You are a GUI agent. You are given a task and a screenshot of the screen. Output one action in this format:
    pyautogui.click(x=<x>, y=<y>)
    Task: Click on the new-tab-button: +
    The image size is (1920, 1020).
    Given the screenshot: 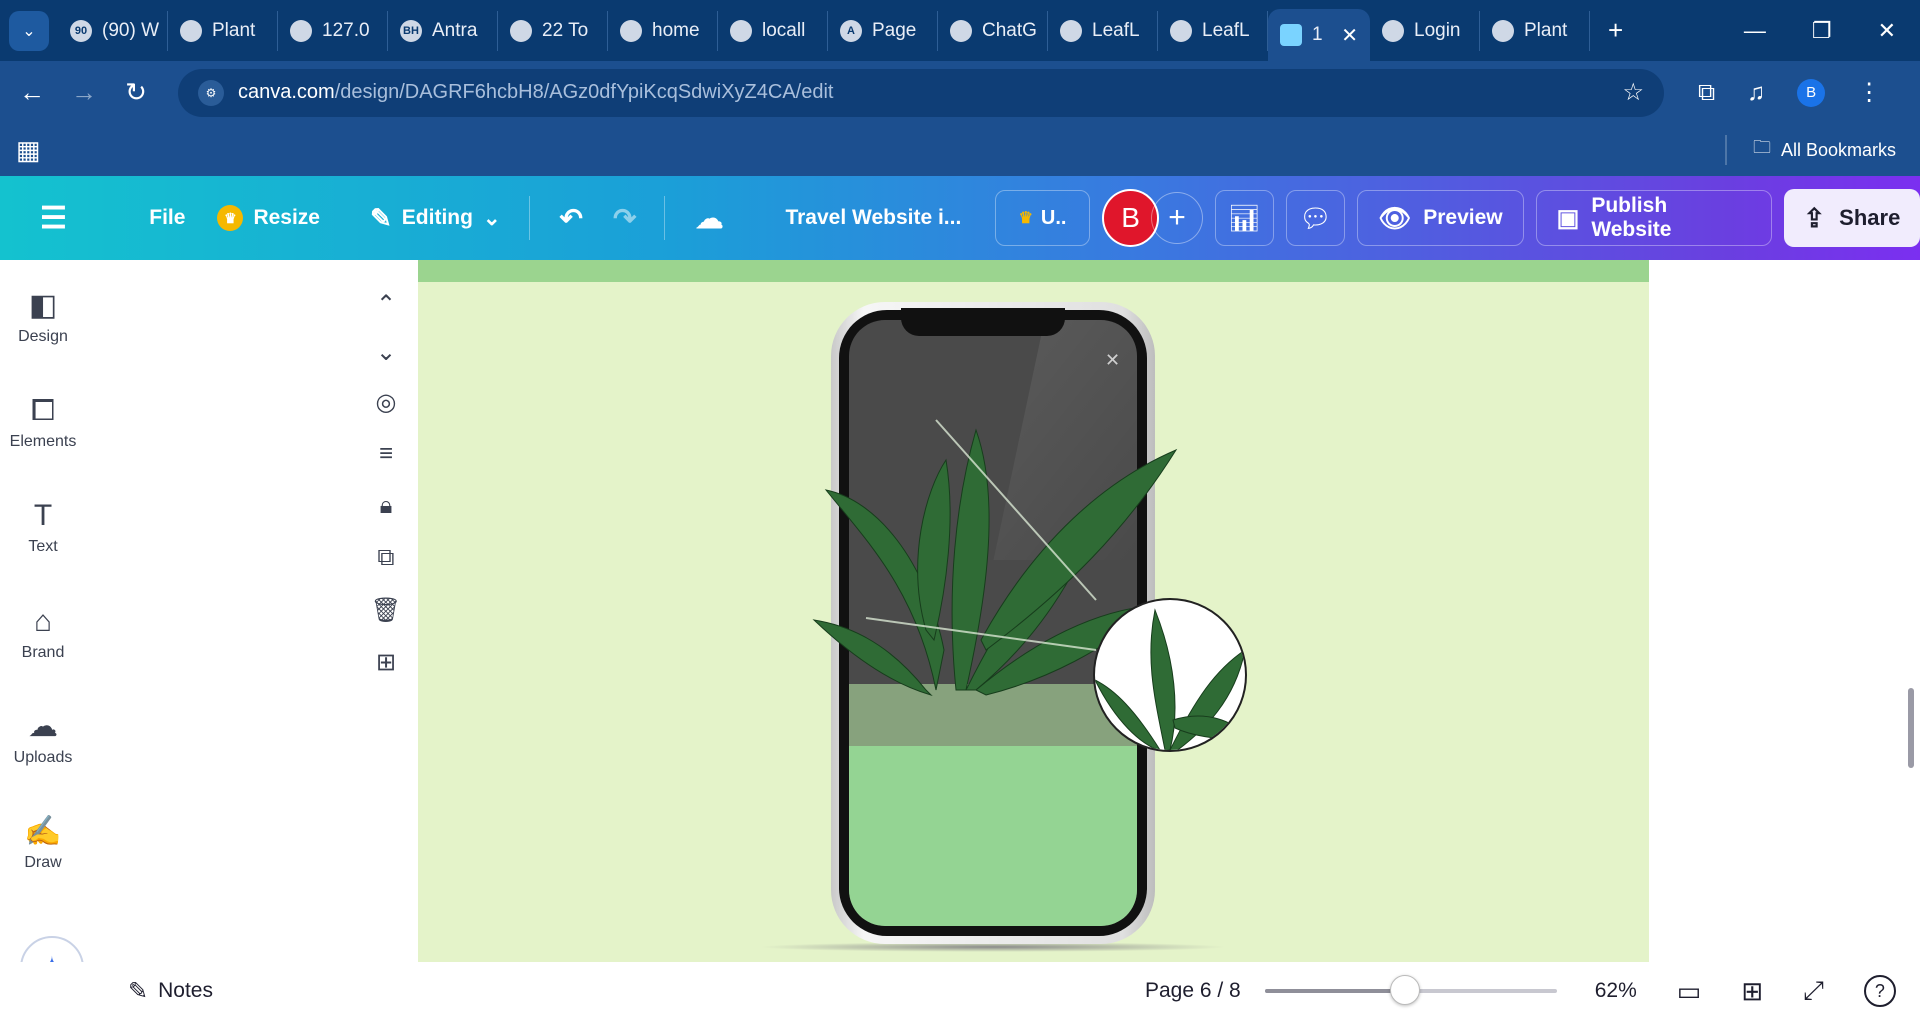 What is the action you would take?
    pyautogui.click(x=1615, y=30)
    